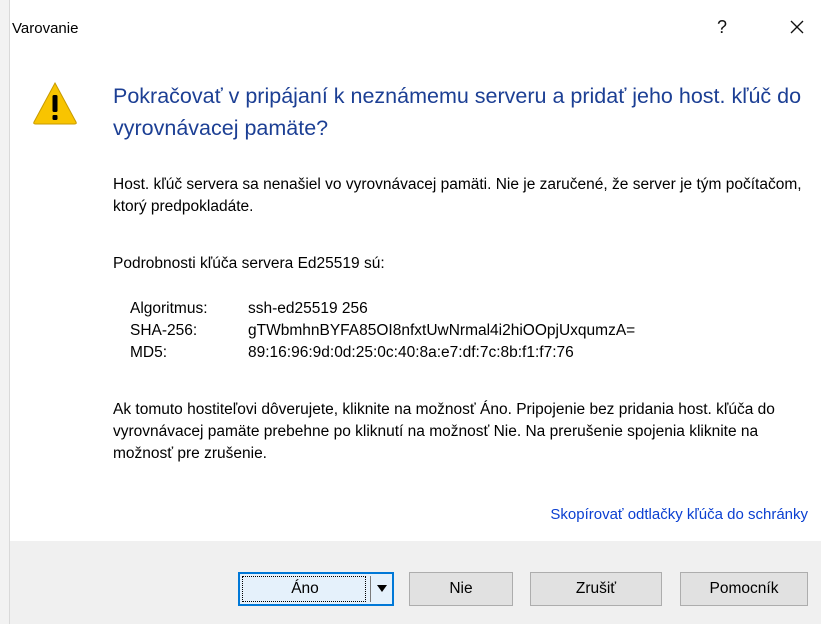  I want to click on help-button: Pomocník, so click(744, 589).